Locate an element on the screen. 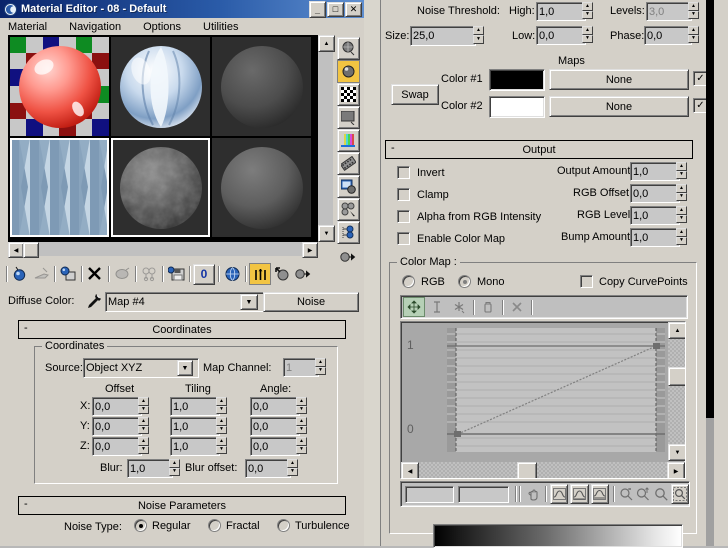 The width and height of the screenshot is (728, 548). delete-point-icon is located at coordinates (488, 307).